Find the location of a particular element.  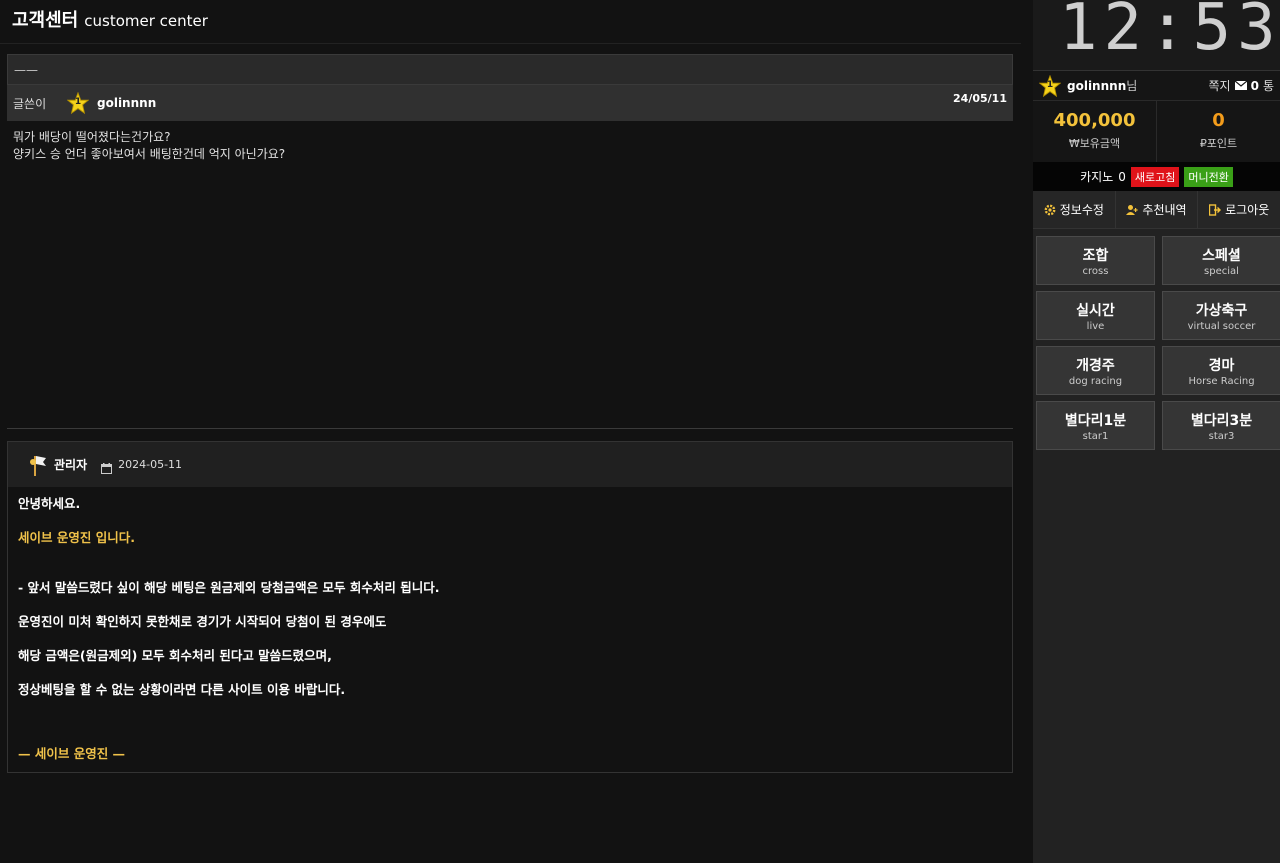

user-level: 1 is located at coordinates (1050, 84).